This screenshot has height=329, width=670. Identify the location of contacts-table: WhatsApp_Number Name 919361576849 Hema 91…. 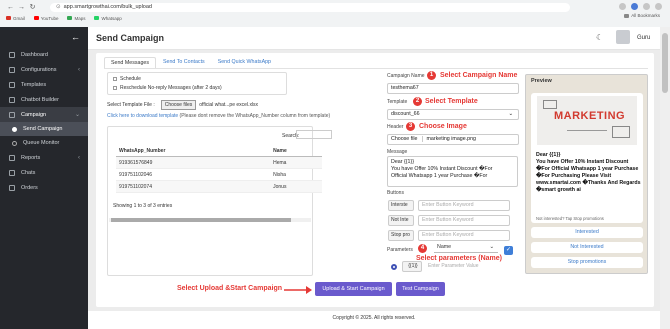
(219, 169).